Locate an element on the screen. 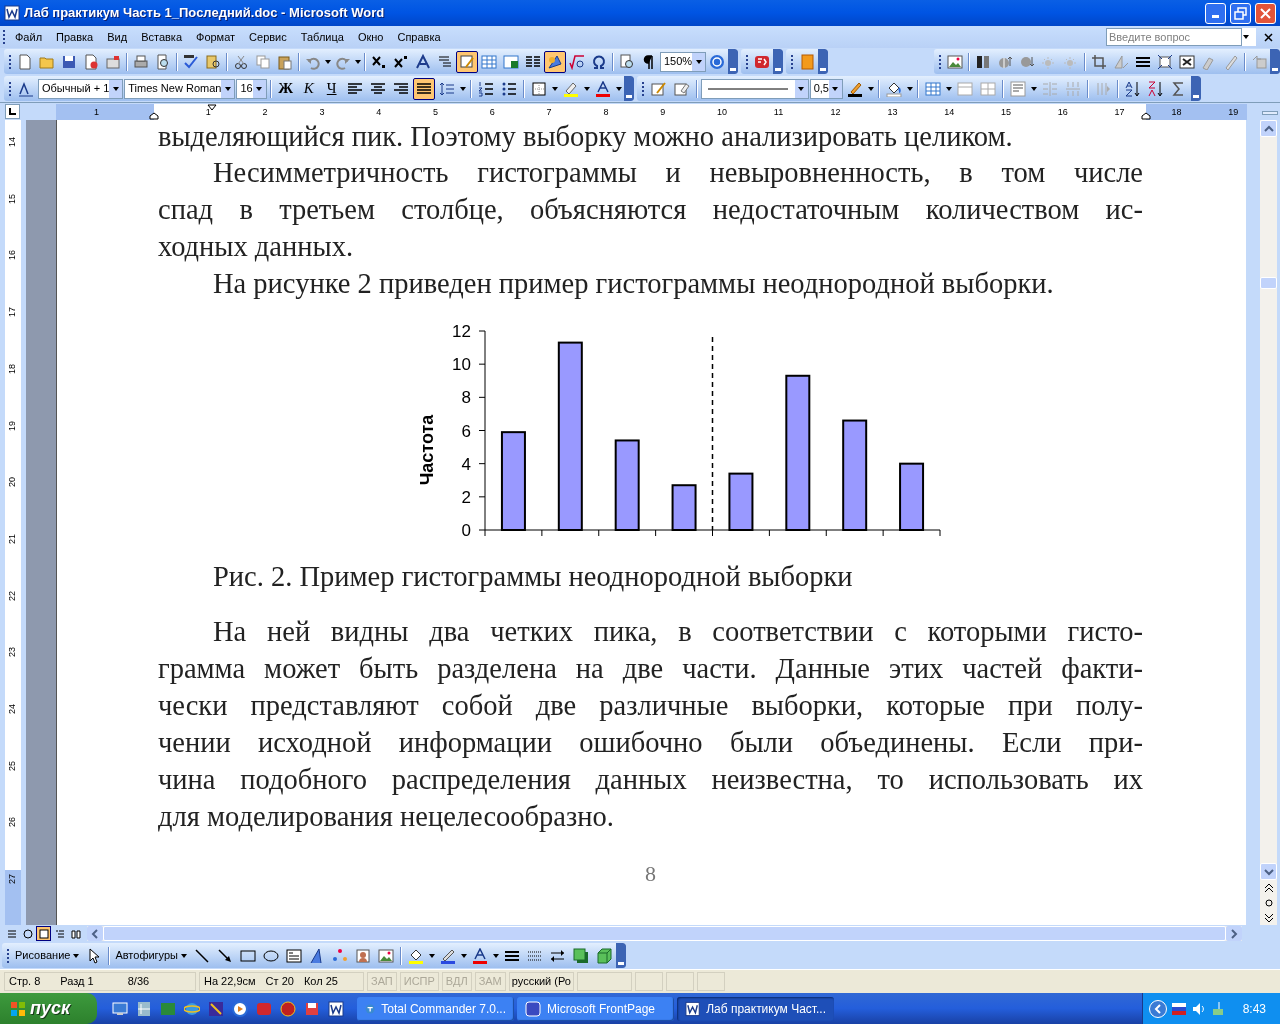 This screenshot has width=1280, height=1024. menu-item: Формат is located at coordinates (216, 37).